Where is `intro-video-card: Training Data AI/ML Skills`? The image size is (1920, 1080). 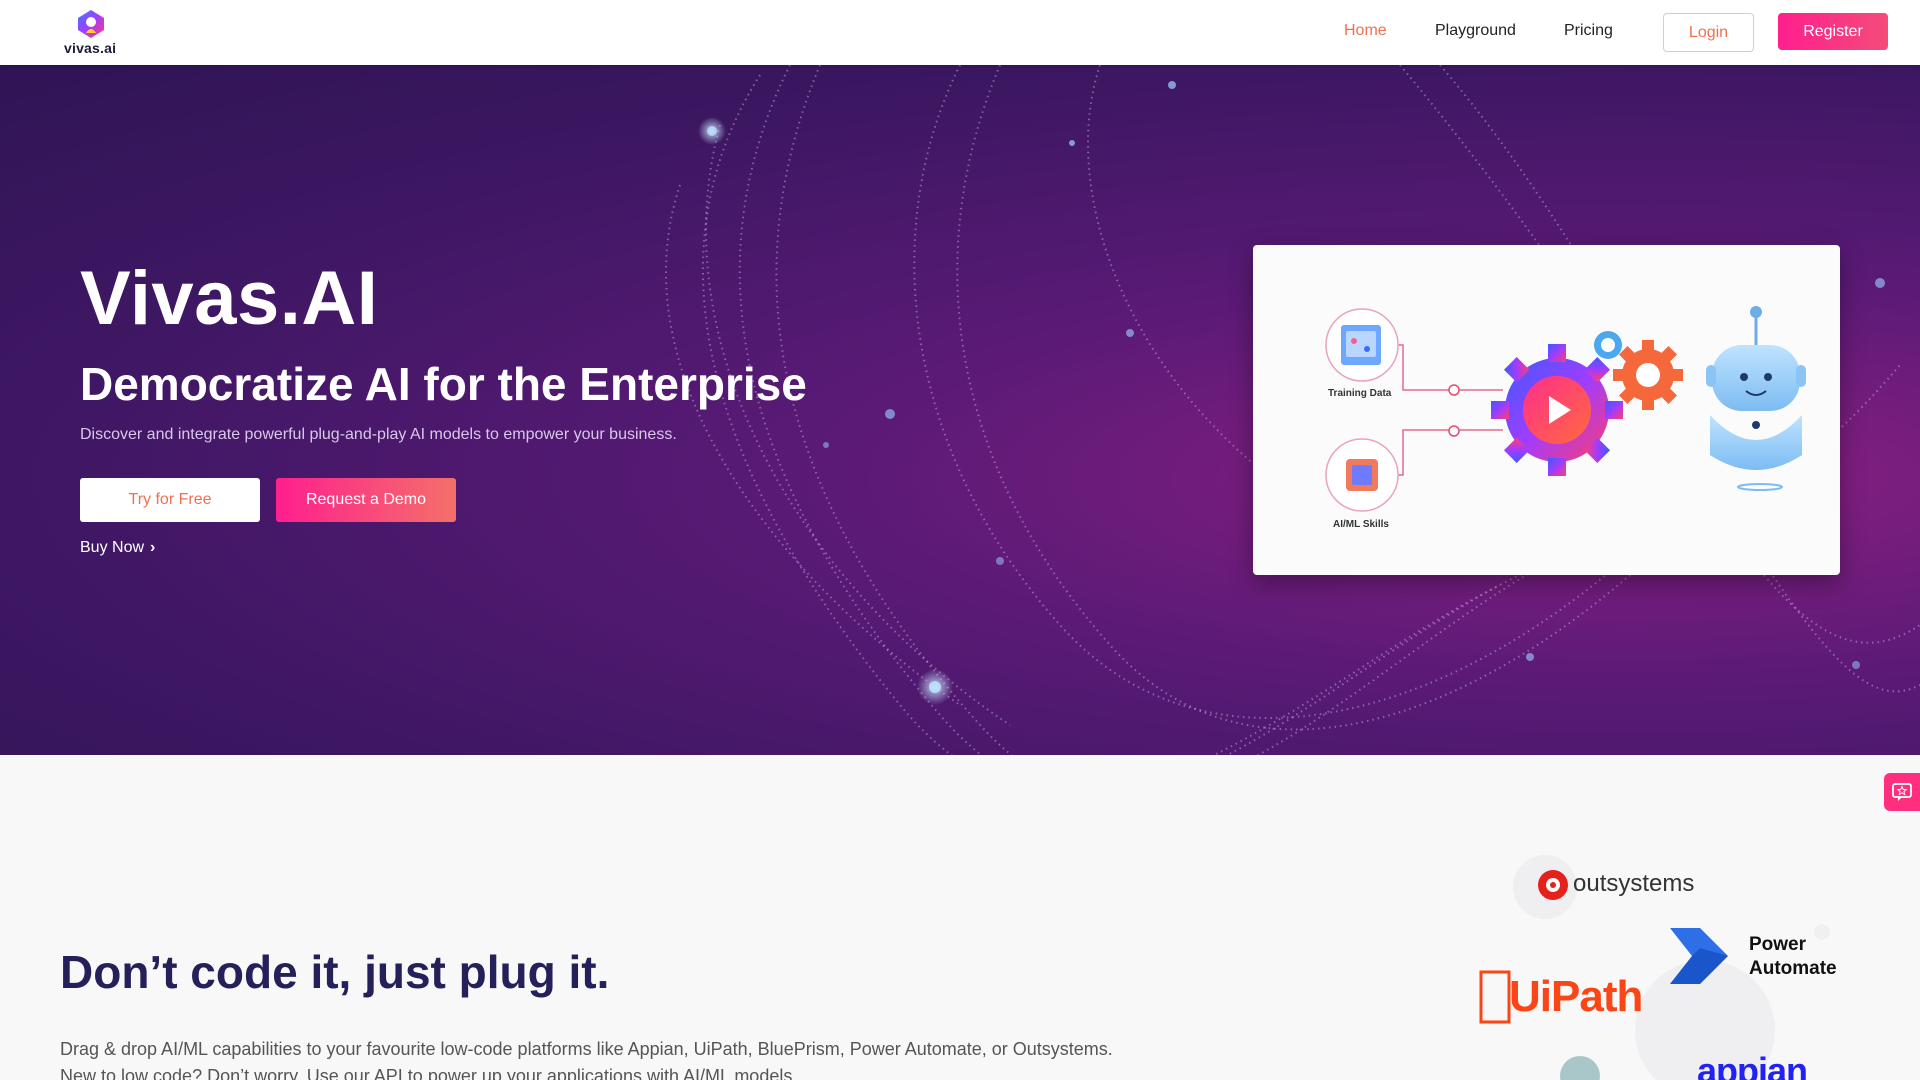 intro-video-card: Training Data AI/ML Skills is located at coordinates (1546, 410).